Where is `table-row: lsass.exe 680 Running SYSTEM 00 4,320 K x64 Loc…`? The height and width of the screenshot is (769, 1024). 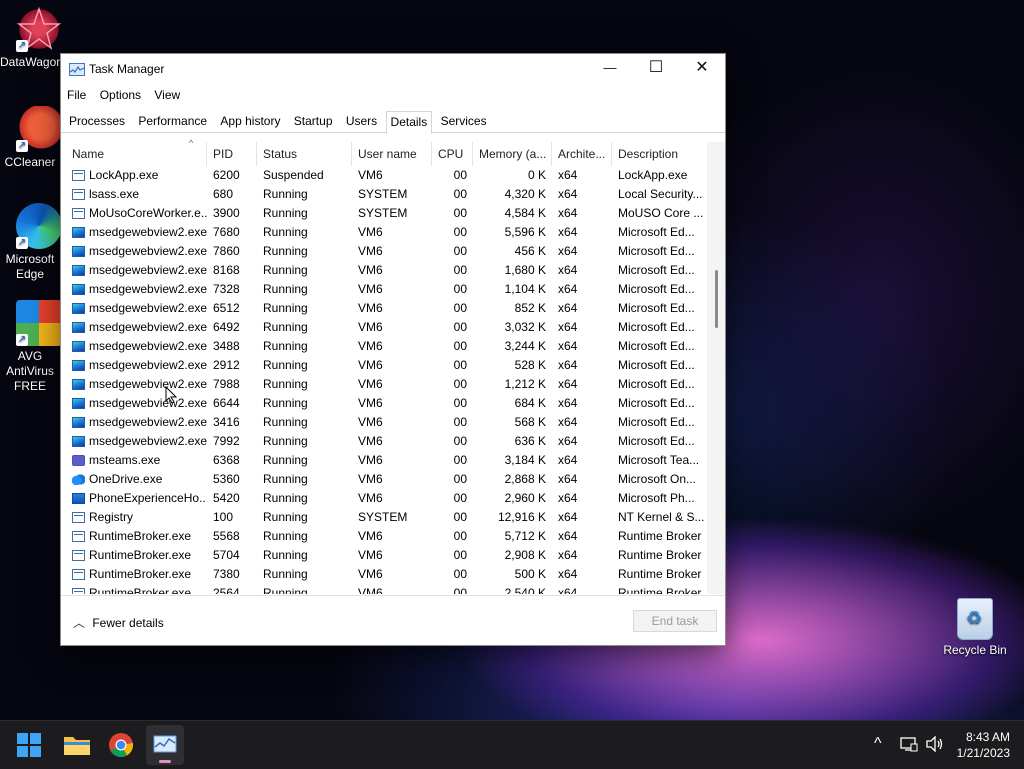
table-row: lsass.exe 680 Running SYSTEM 00 4,320 K x64 Loc… is located at coordinates (384, 194).